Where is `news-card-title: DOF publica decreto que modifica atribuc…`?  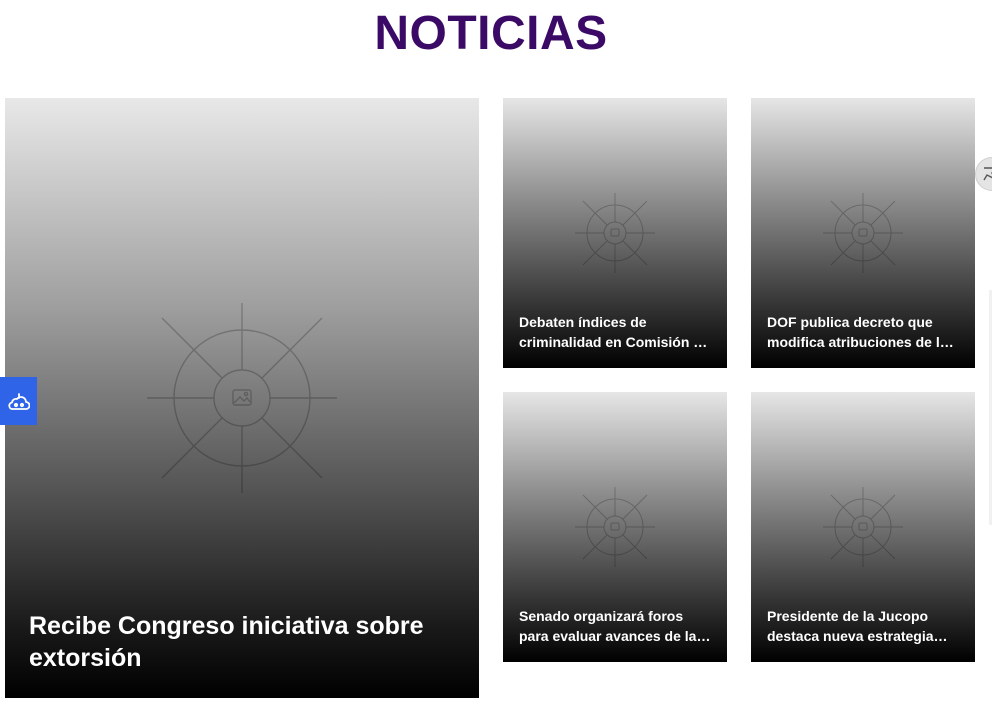
news-card-title: DOF publica decreto que modifica atribuc… is located at coordinates (864, 332).